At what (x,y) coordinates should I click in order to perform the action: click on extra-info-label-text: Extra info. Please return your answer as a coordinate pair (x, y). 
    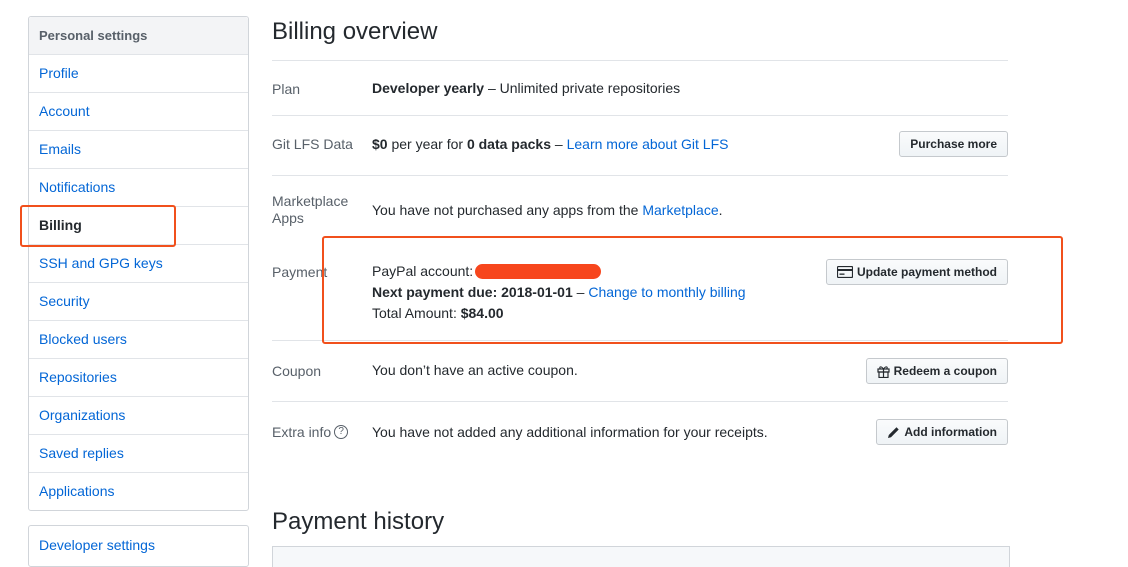
    Looking at the image, I should click on (302, 432).